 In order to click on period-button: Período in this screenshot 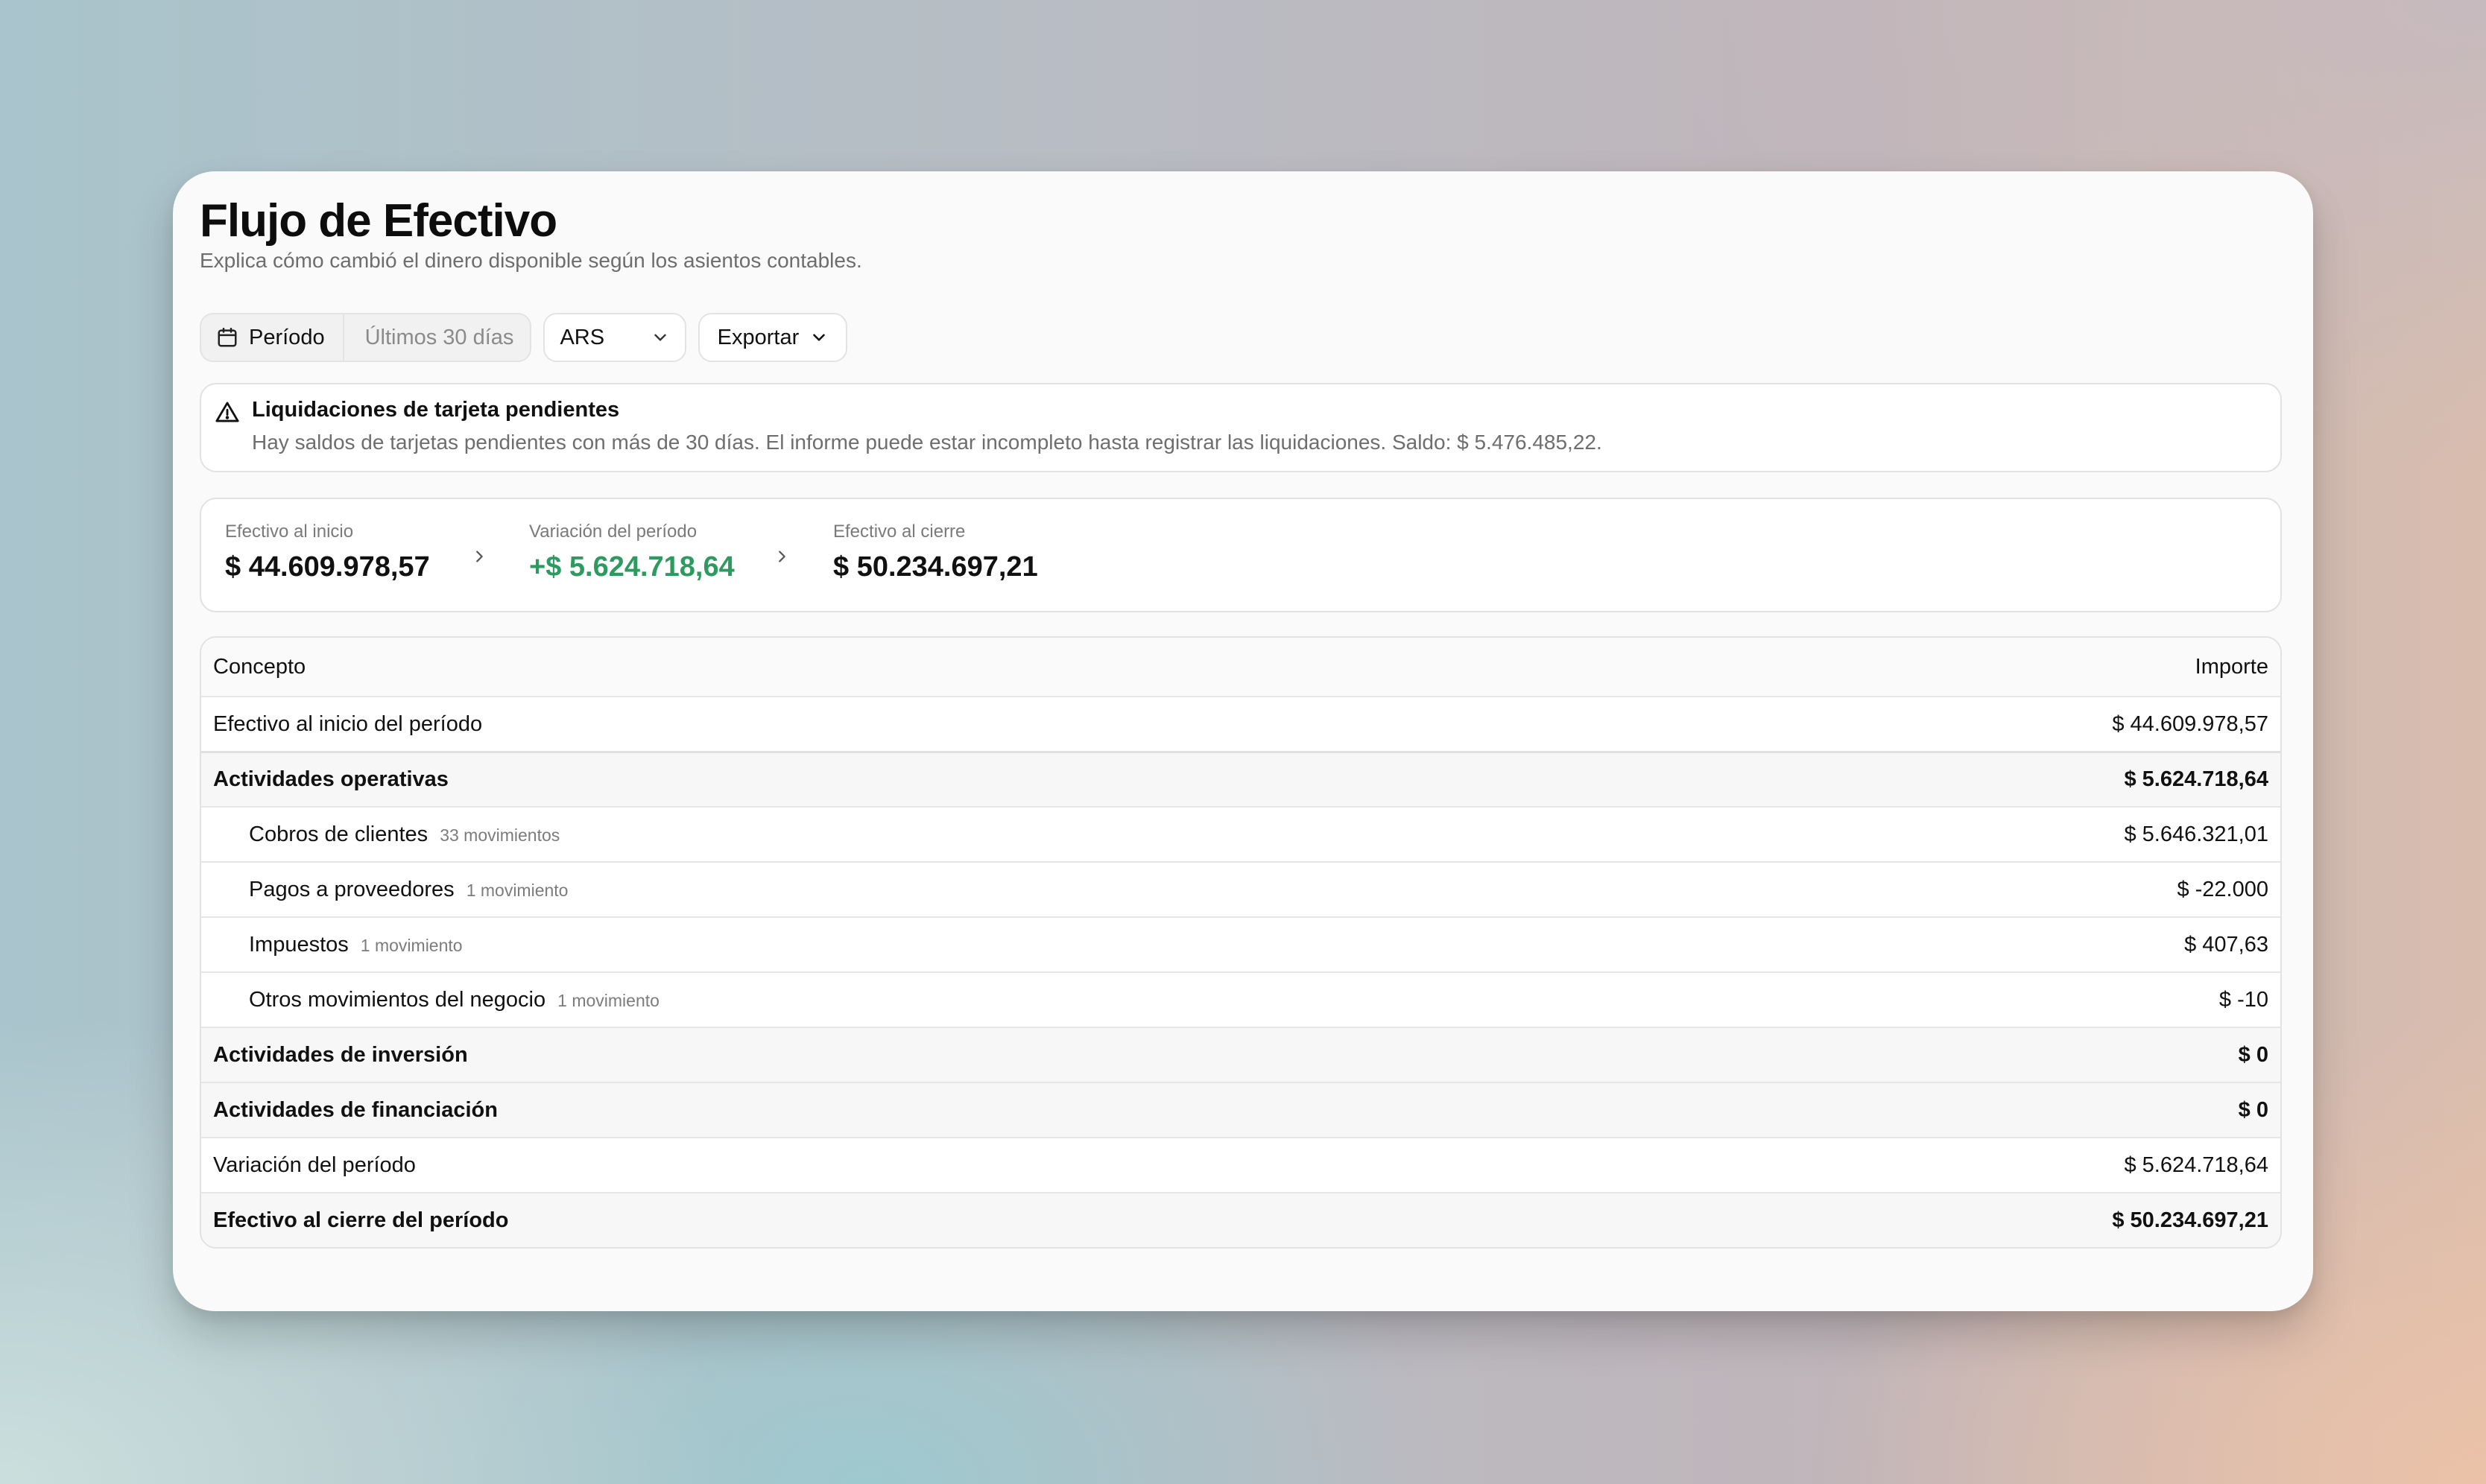, I will do `click(272, 338)`.